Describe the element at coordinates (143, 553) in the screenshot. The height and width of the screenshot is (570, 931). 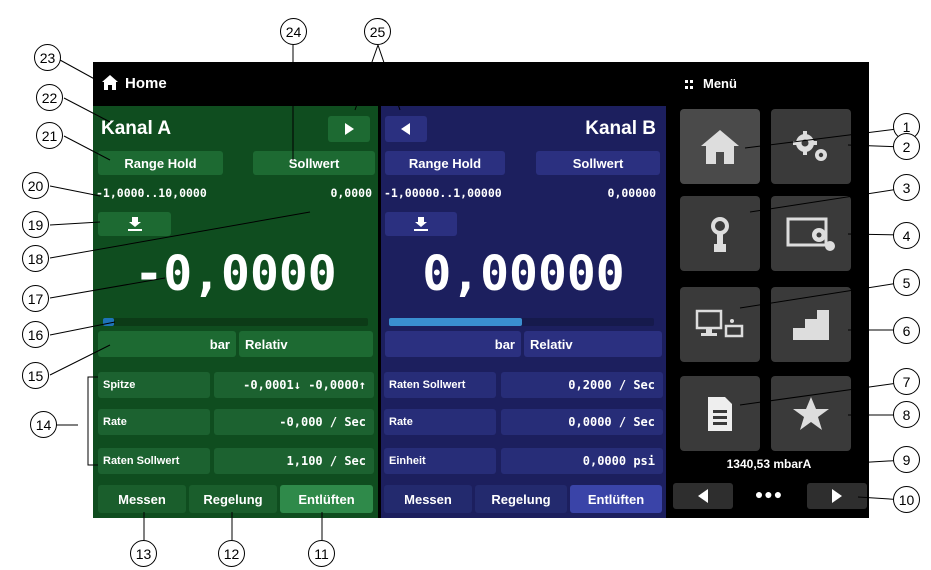
I see `callout-13: 13` at that location.